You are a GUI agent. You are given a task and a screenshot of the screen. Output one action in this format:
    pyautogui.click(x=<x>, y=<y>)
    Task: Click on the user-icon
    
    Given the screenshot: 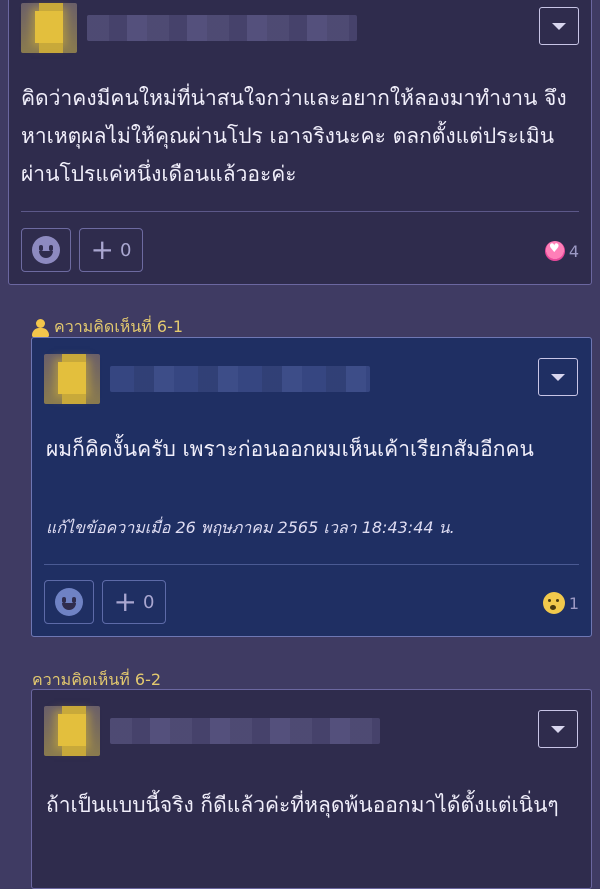 What is the action you would take?
    pyautogui.click(x=40, y=327)
    